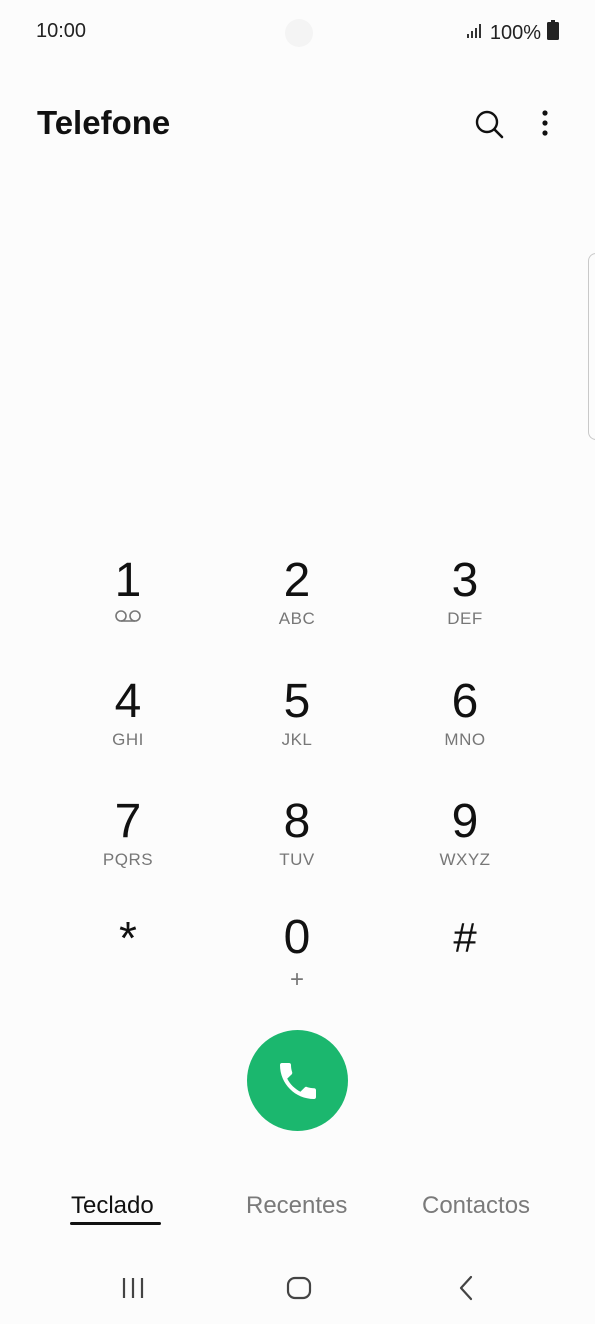  Describe the element at coordinates (465, 580) in the screenshot. I see `key-digit: 3` at that location.